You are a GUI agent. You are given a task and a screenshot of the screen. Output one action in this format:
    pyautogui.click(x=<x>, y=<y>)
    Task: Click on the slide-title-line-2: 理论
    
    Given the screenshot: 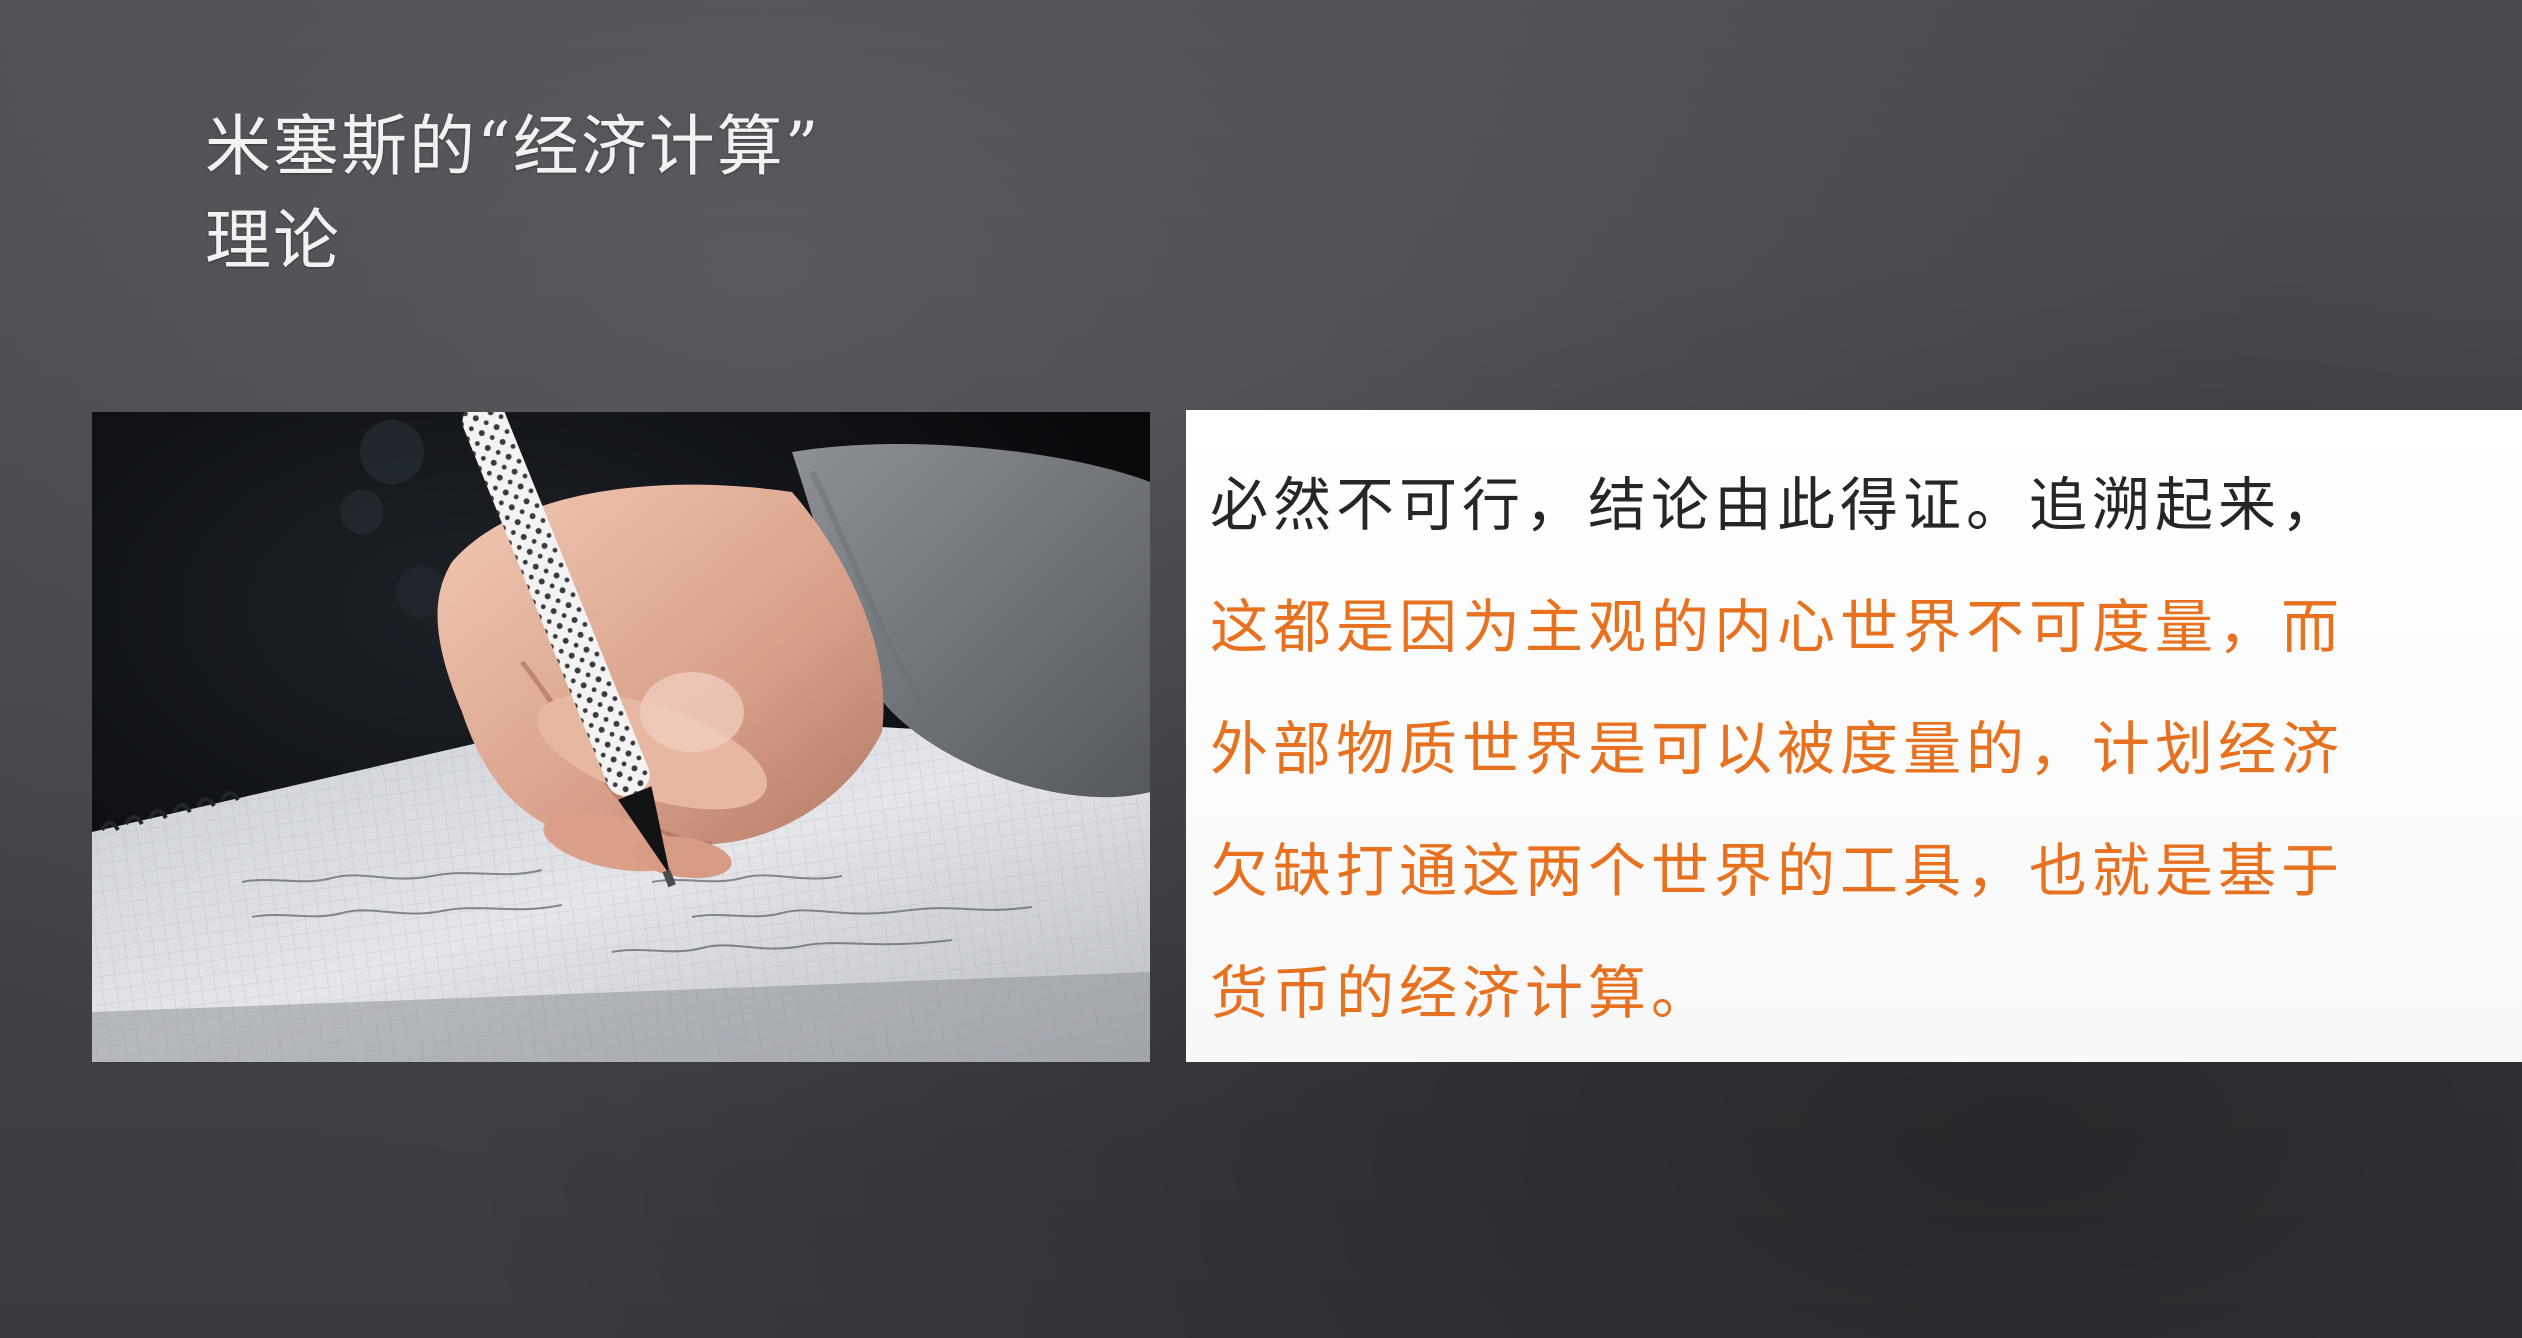 What is the action you would take?
    pyautogui.click(x=273, y=240)
    